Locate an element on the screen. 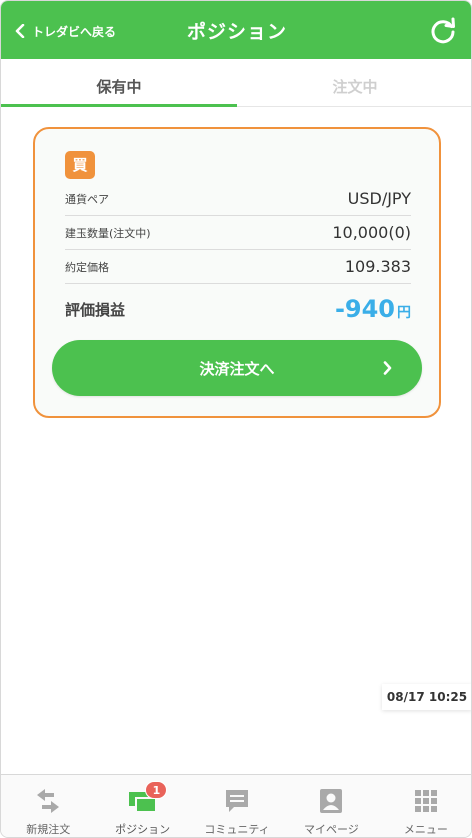 The image size is (472, 838). execution-price-row: 約定価格 109.383 is located at coordinates (238, 267).